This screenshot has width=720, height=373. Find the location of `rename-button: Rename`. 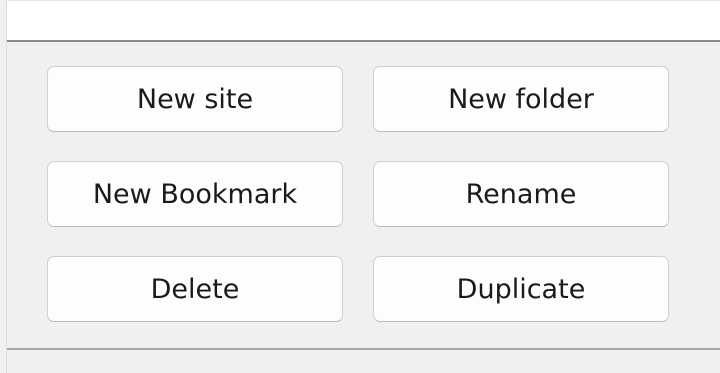

rename-button: Rename is located at coordinates (521, 194).